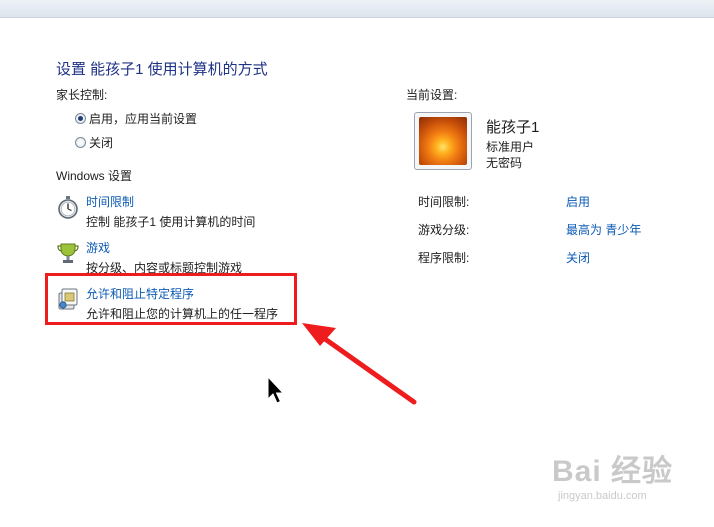 The width and height of the screenshot is (714, 527). What do you see at coordinates (603, 229) in the screenshot?
I see `stat-game-rating-value: 最高为 青少年` at bounding box center [603, 229].